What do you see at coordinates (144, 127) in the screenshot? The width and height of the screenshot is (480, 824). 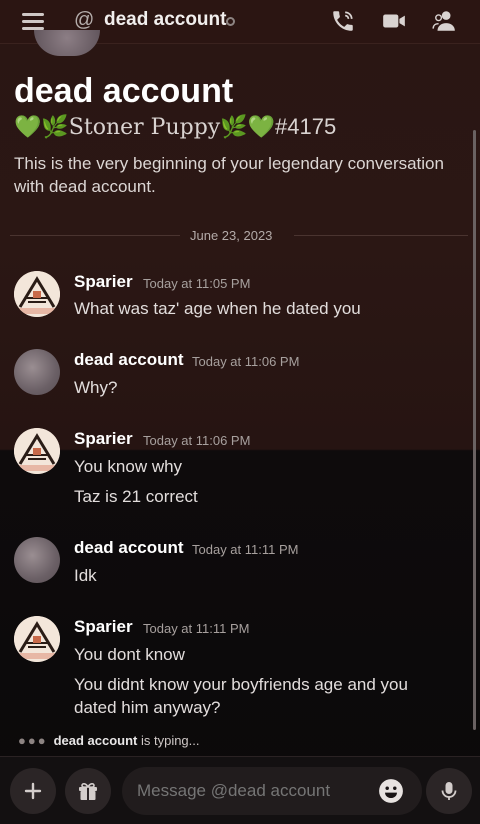 I see `profile-tag-text: 💚🌿Stoner Puppy🌿💚` at bounding box center [144, 127].